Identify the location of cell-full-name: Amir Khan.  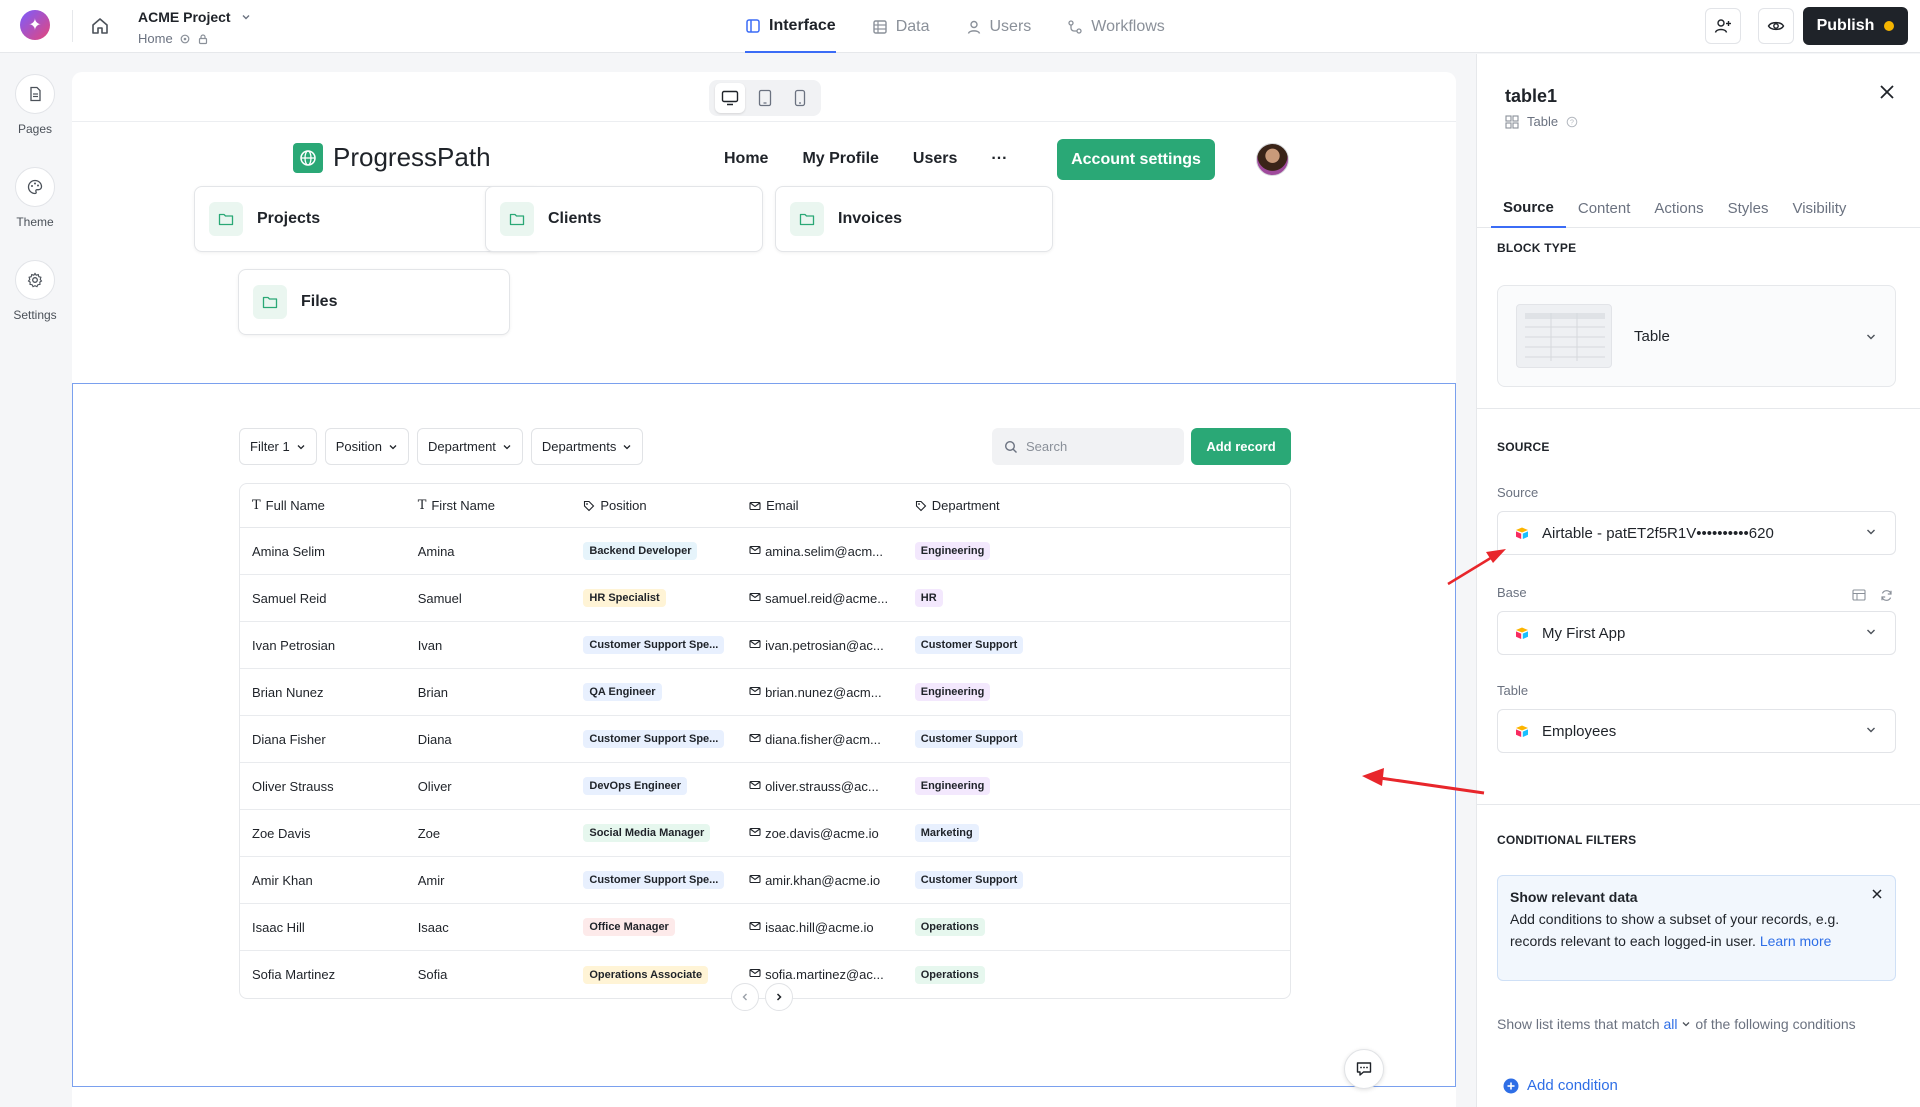
(282, 880).